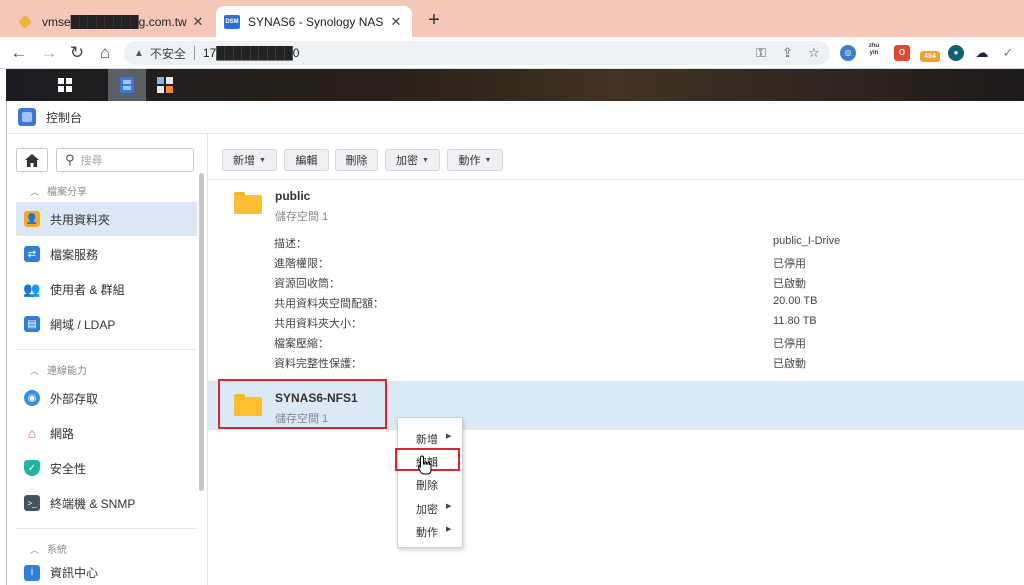 This screenshot has width=1024, height=585. I want to click on folder-name: public, so click(292, 196).